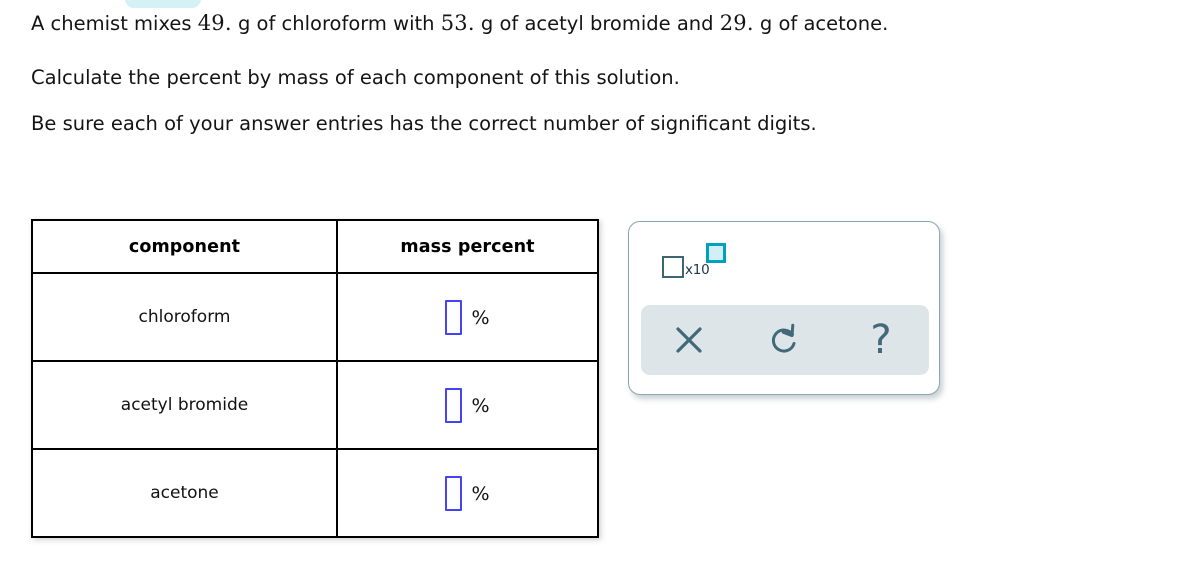 The image size is (1200, 582). What do you see at coordinates (697, 270) in the screenshot?
I see `scientific-notation-label: x10` at bounding box center [697, 270].